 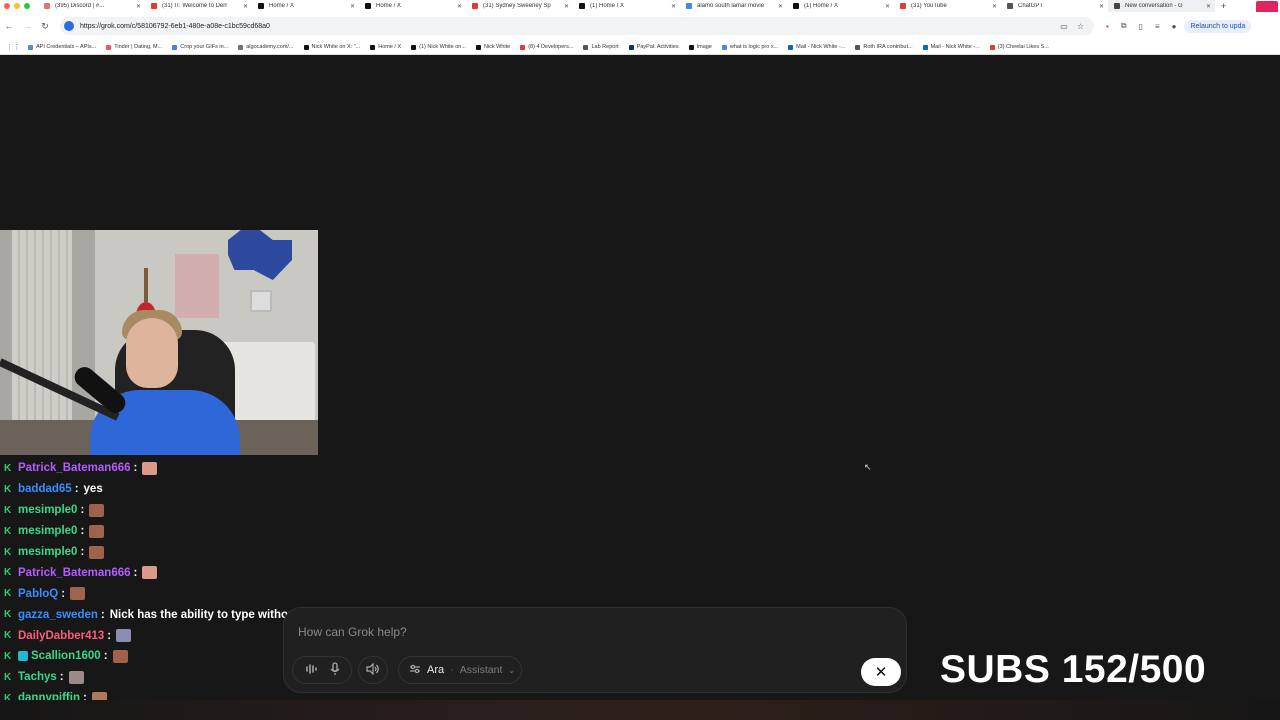 I want to click on browser-tab: New conversation - G ✕, so click(x=1161, y=6).